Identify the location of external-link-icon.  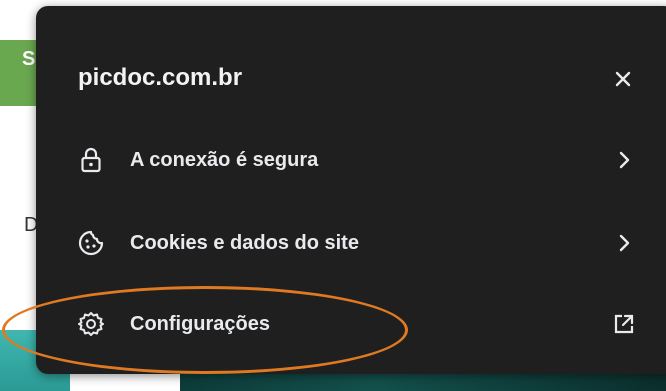
(624, 324).